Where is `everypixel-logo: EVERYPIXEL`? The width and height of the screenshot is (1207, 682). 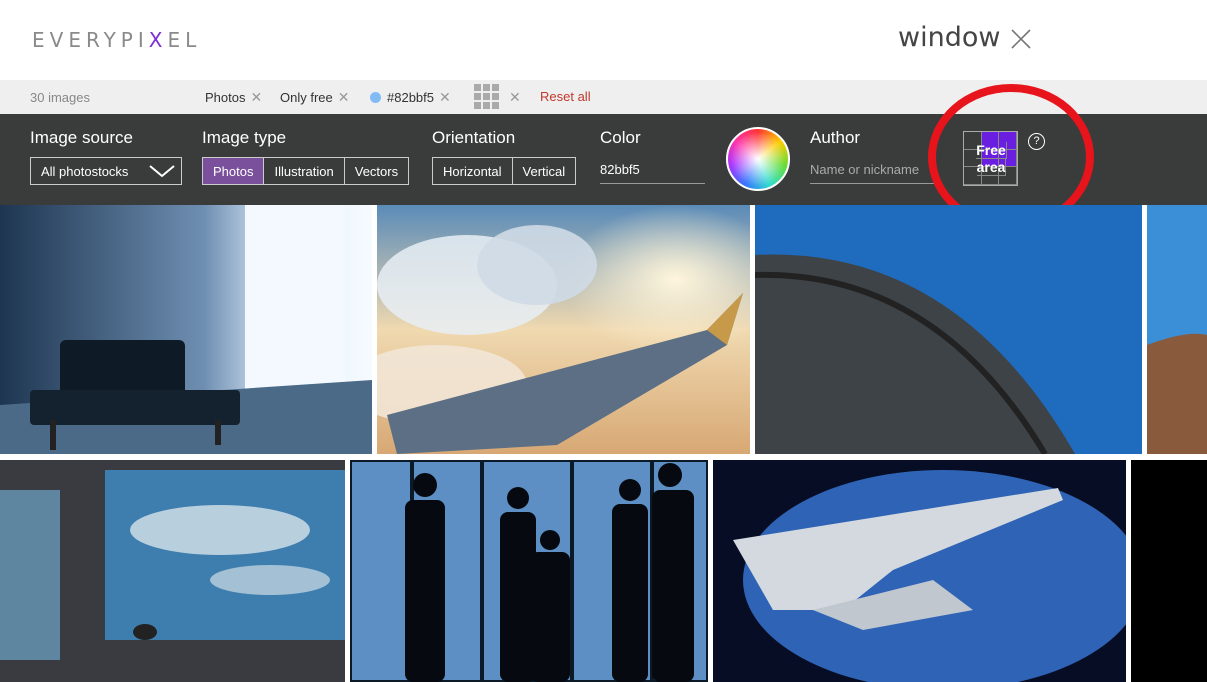 everypixel-logo: EVERYPIXEL is located at coordinates (116, 40).